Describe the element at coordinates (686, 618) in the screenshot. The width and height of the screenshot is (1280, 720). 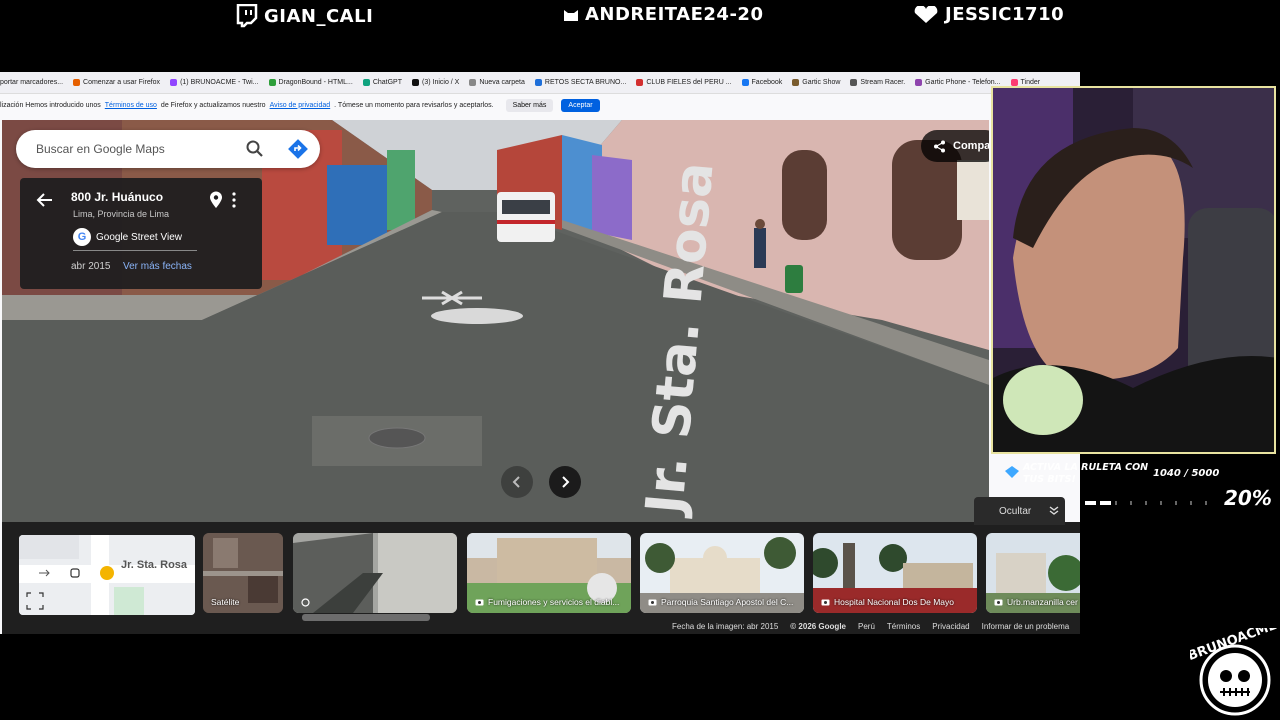
I see `strip-scrollbar` at that location.